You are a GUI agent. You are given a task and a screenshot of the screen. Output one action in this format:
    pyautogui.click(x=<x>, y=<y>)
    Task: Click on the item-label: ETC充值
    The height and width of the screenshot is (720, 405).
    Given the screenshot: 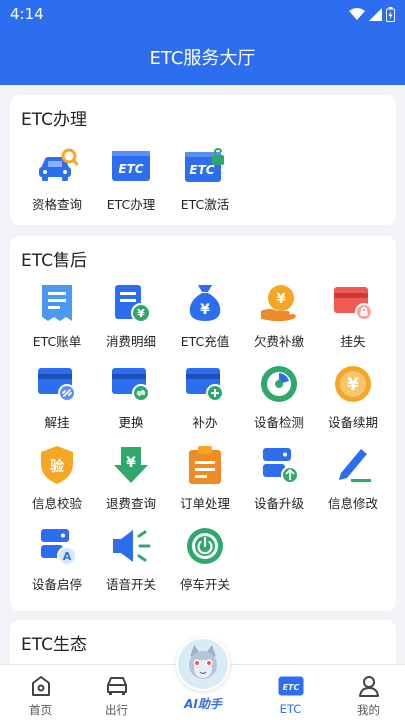 What is the action you would take?
    pyautogui.click(x=205, y=341)
    